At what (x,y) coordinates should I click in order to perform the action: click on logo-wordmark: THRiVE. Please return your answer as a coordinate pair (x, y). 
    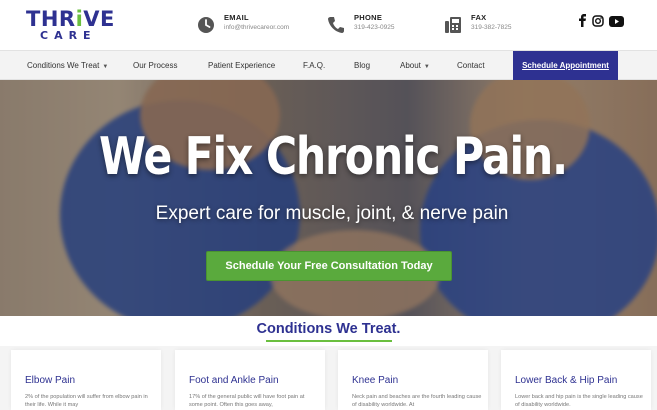
    Looking at the image, I should click on (70, 19).